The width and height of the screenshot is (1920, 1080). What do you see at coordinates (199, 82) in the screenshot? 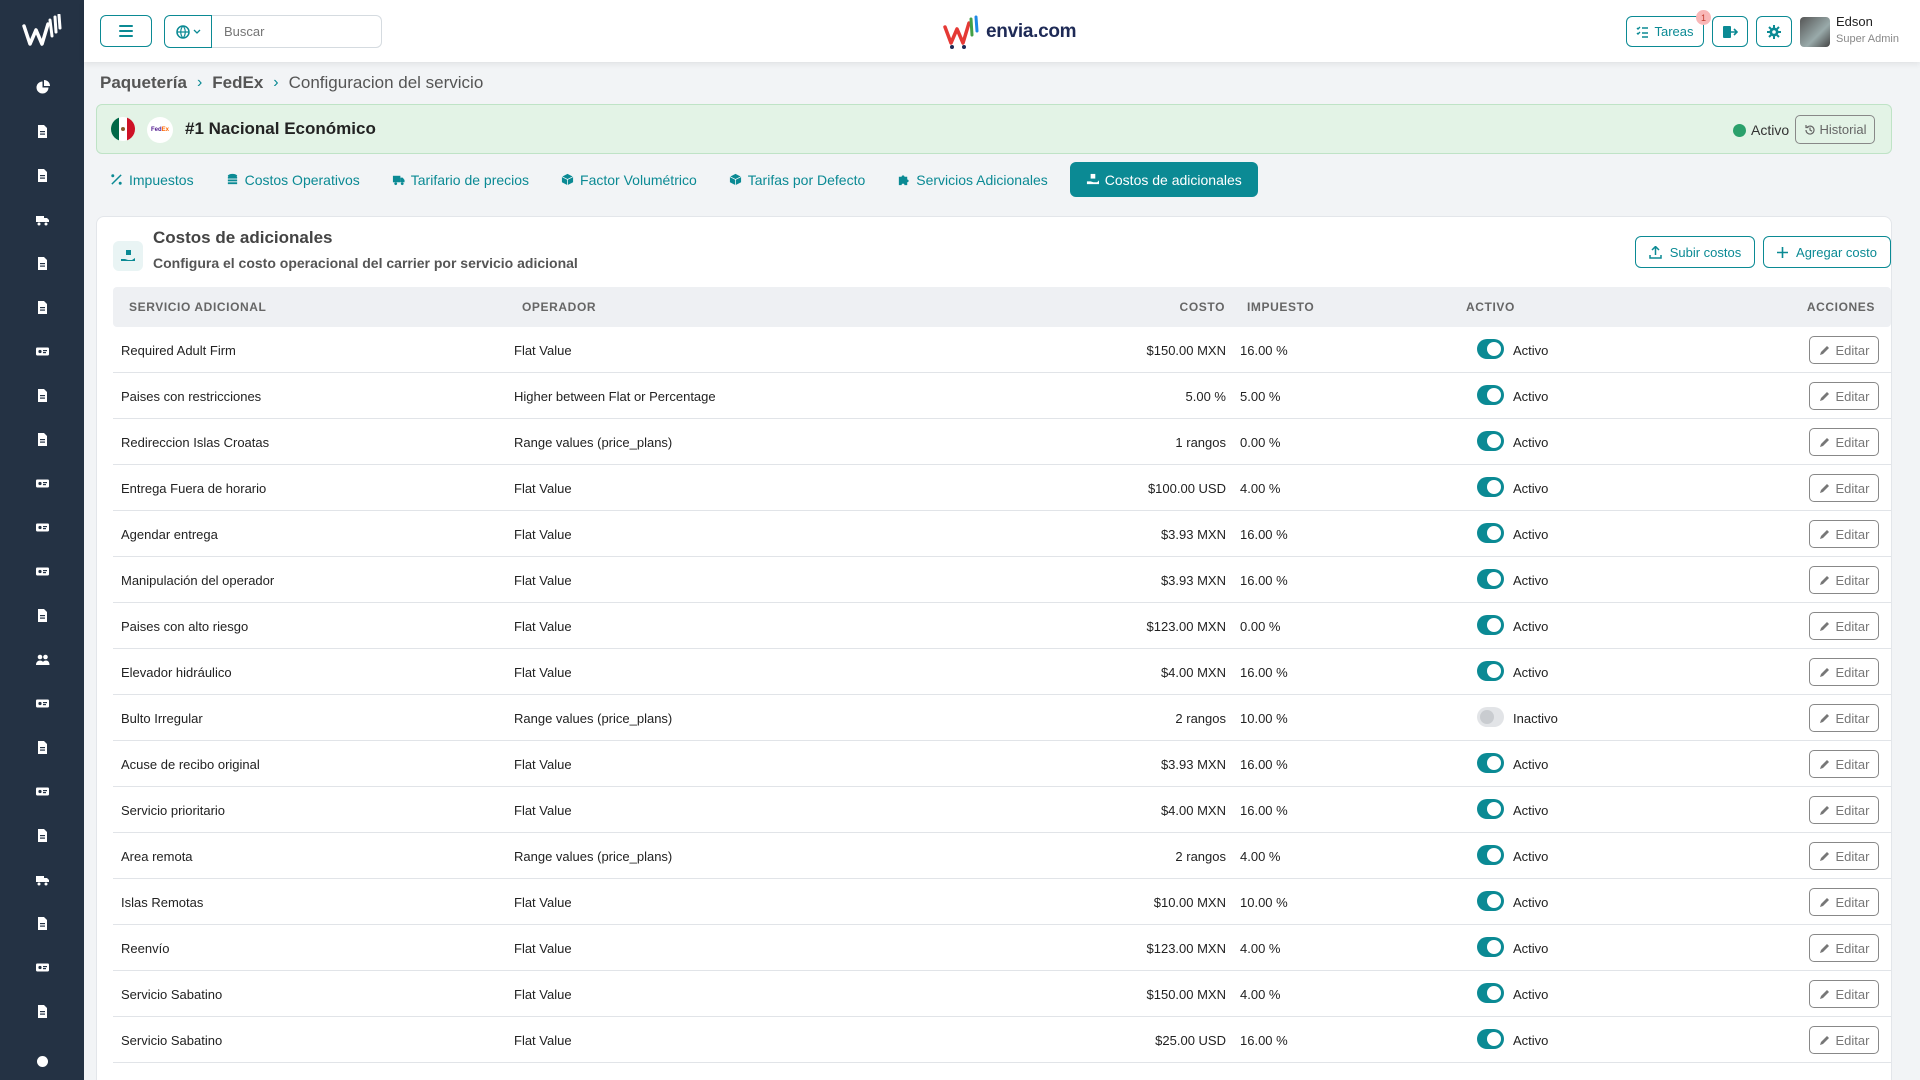
I see `chevron-right-icon: ›` at bounding box center [199, 82].